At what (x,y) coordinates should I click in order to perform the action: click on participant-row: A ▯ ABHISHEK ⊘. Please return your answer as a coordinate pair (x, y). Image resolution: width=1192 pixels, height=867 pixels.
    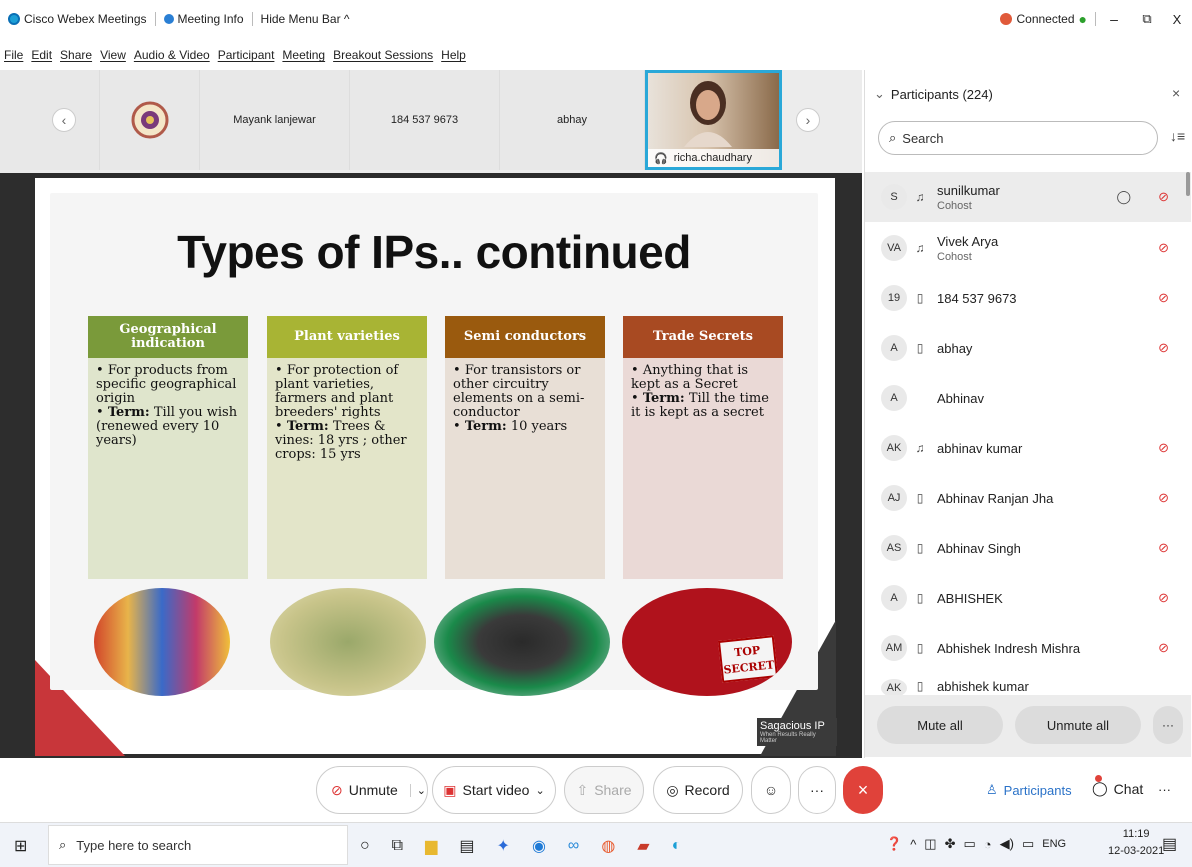
    Looking at the image, I should click on (1028, 598).